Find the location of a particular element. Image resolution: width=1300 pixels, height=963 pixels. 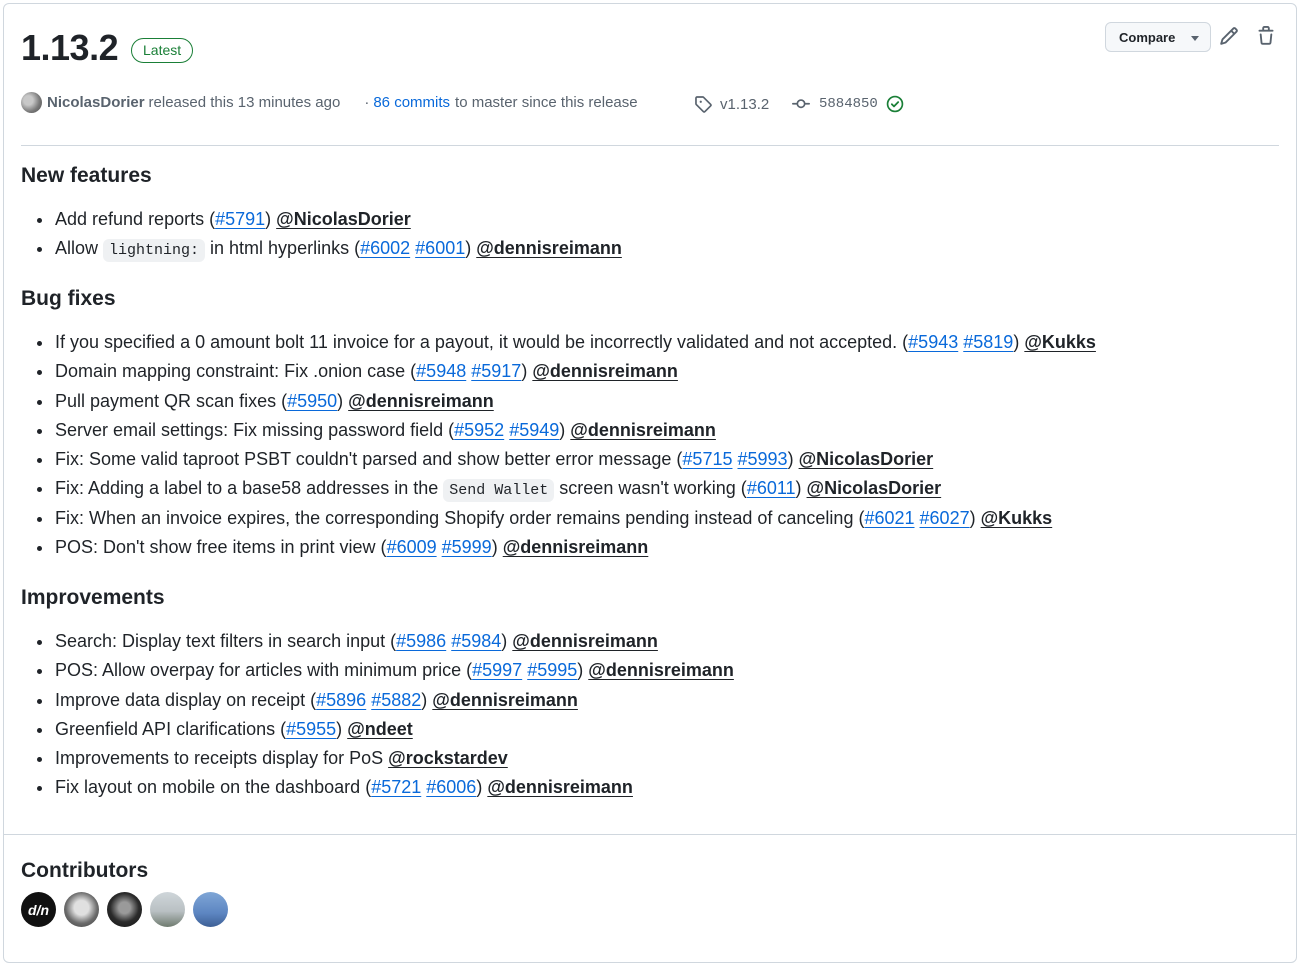

header-divider is located at coordinates (650, 145).